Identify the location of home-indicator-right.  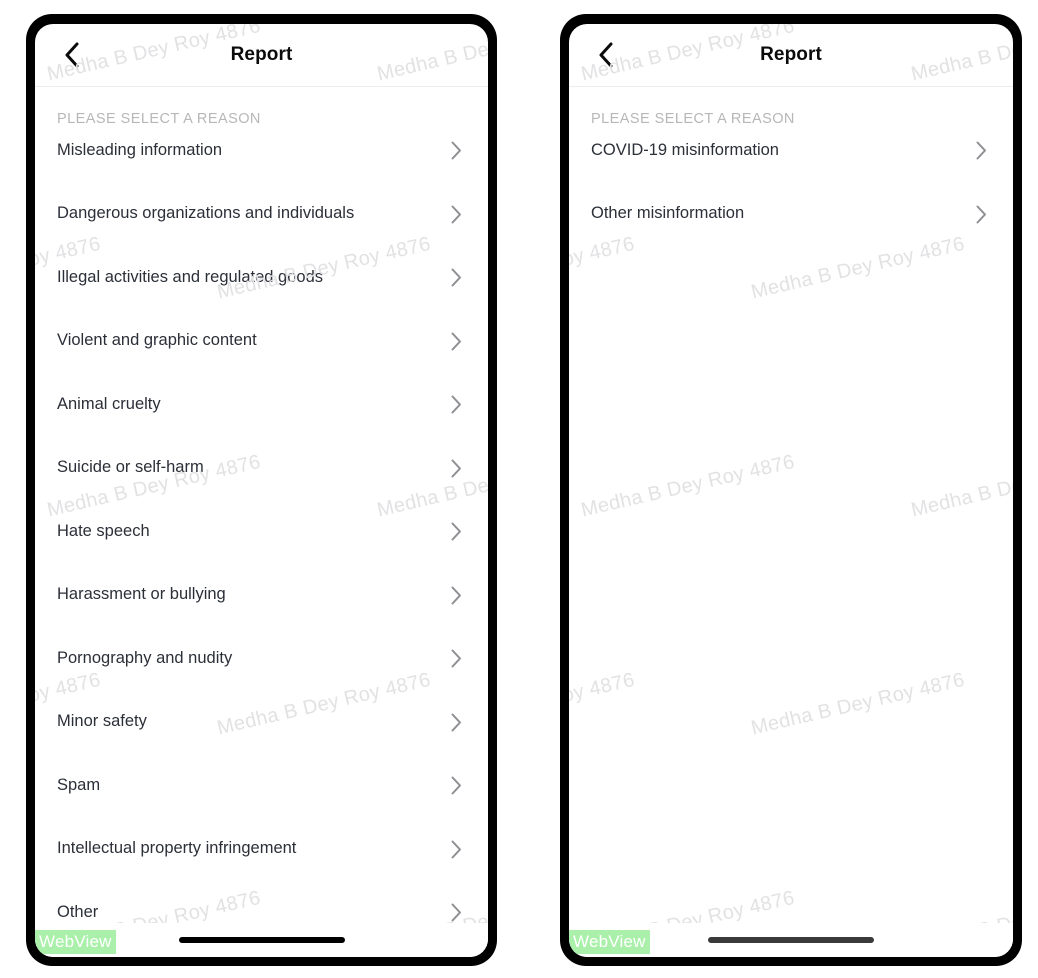
(791, 940).